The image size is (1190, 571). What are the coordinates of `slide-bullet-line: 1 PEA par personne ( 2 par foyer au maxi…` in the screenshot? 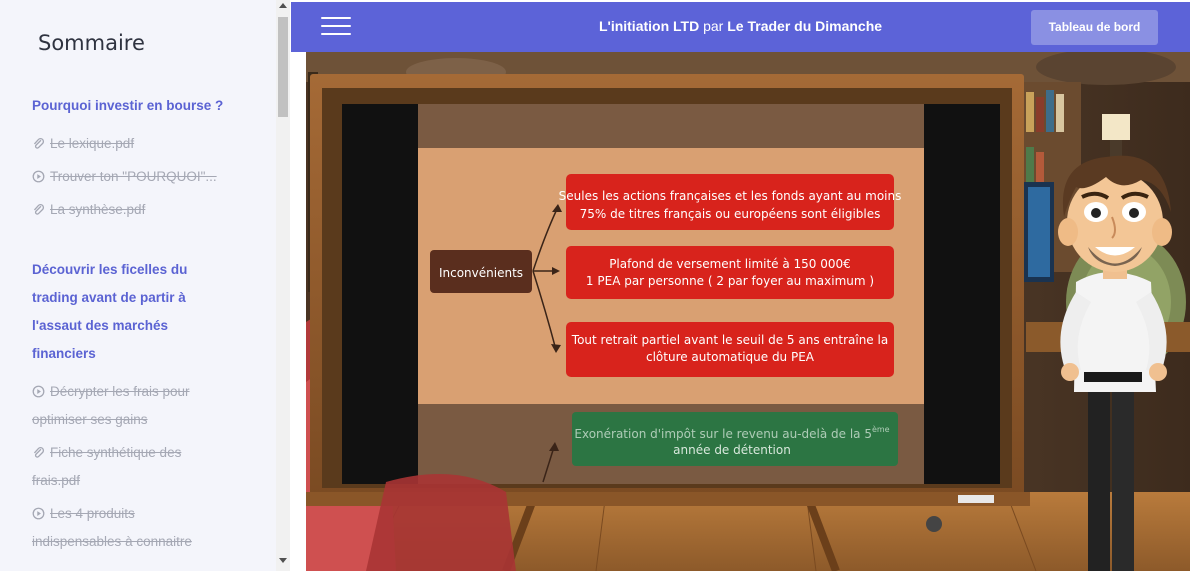 It's located at (730, 281).